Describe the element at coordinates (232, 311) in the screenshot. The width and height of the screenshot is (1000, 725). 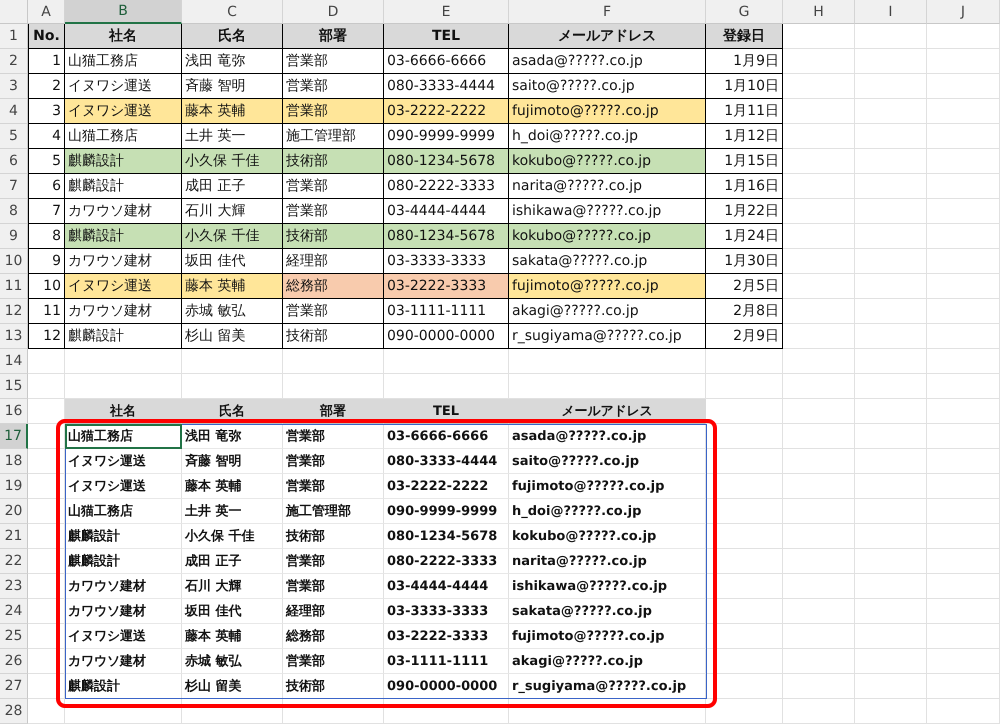
I see `table-cell: 赤城 敏弘` at that location.